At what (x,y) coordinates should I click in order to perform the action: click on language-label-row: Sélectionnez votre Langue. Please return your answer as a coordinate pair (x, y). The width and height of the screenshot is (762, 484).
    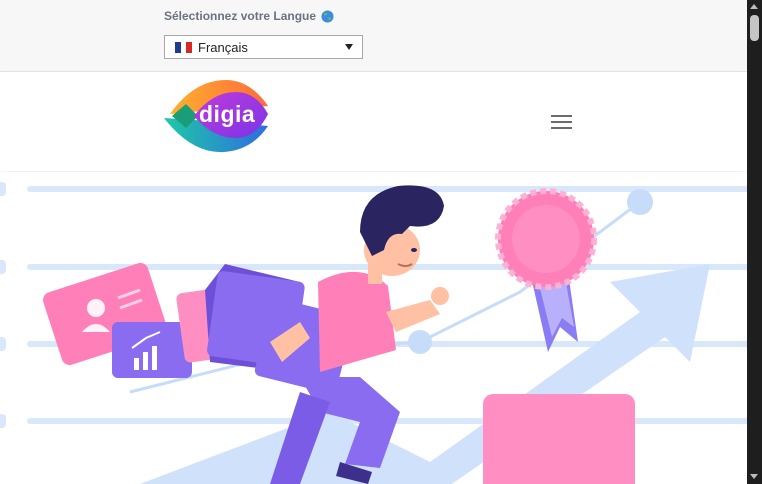
    Looking at the image, I should click on (249, 16).